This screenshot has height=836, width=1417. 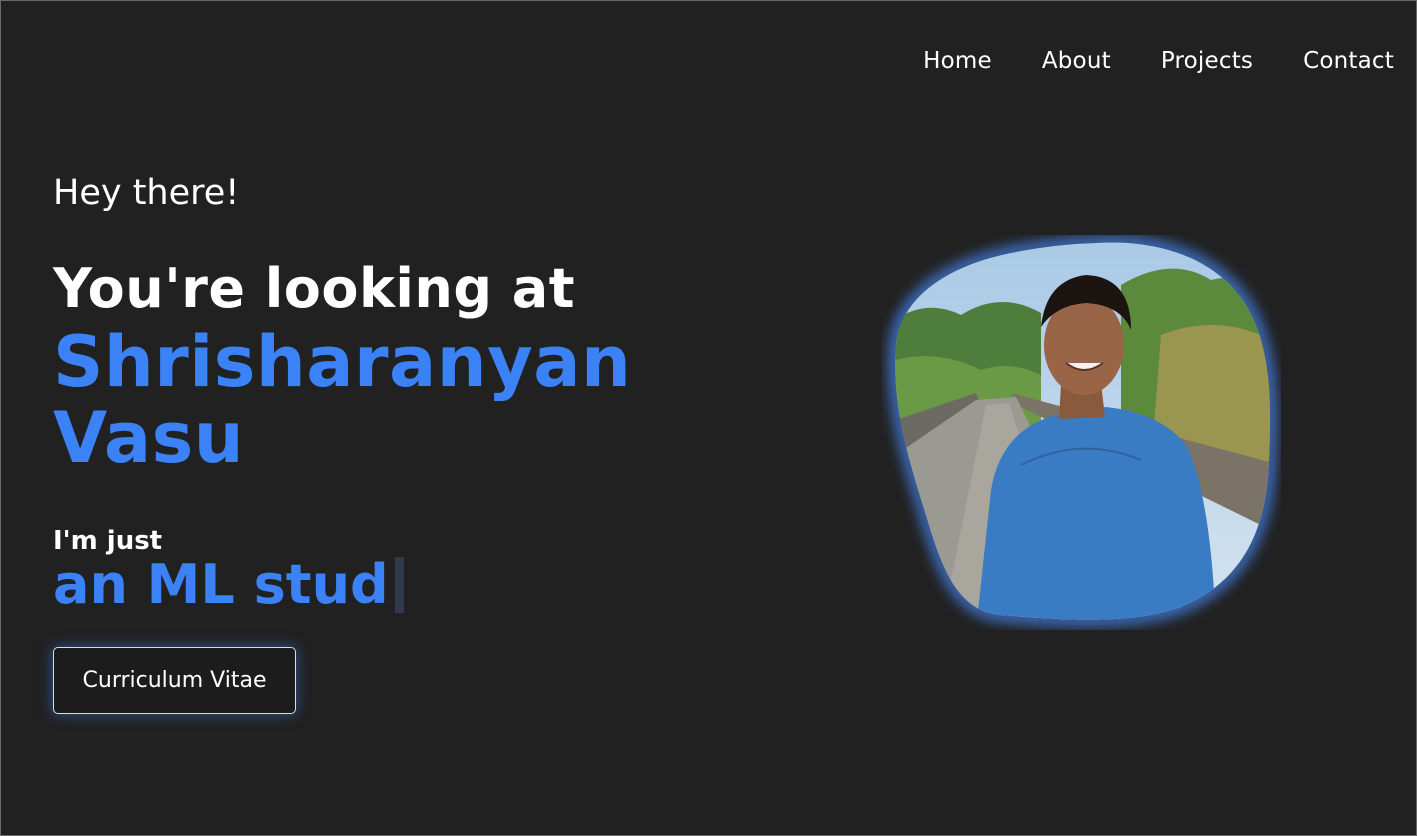 What do you see at coordinates (1158, 61) in the screenshot?
I see `top-nav: Home About Projects Contact` at bounding box center [1158, 61].